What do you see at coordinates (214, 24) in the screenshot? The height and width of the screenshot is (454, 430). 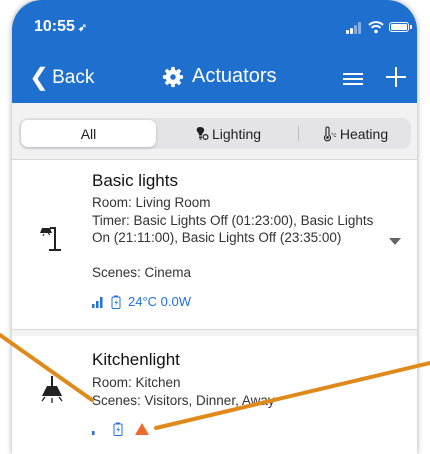 I see `status-bar: 10:55 ➶` at bounding box center [214, 24].